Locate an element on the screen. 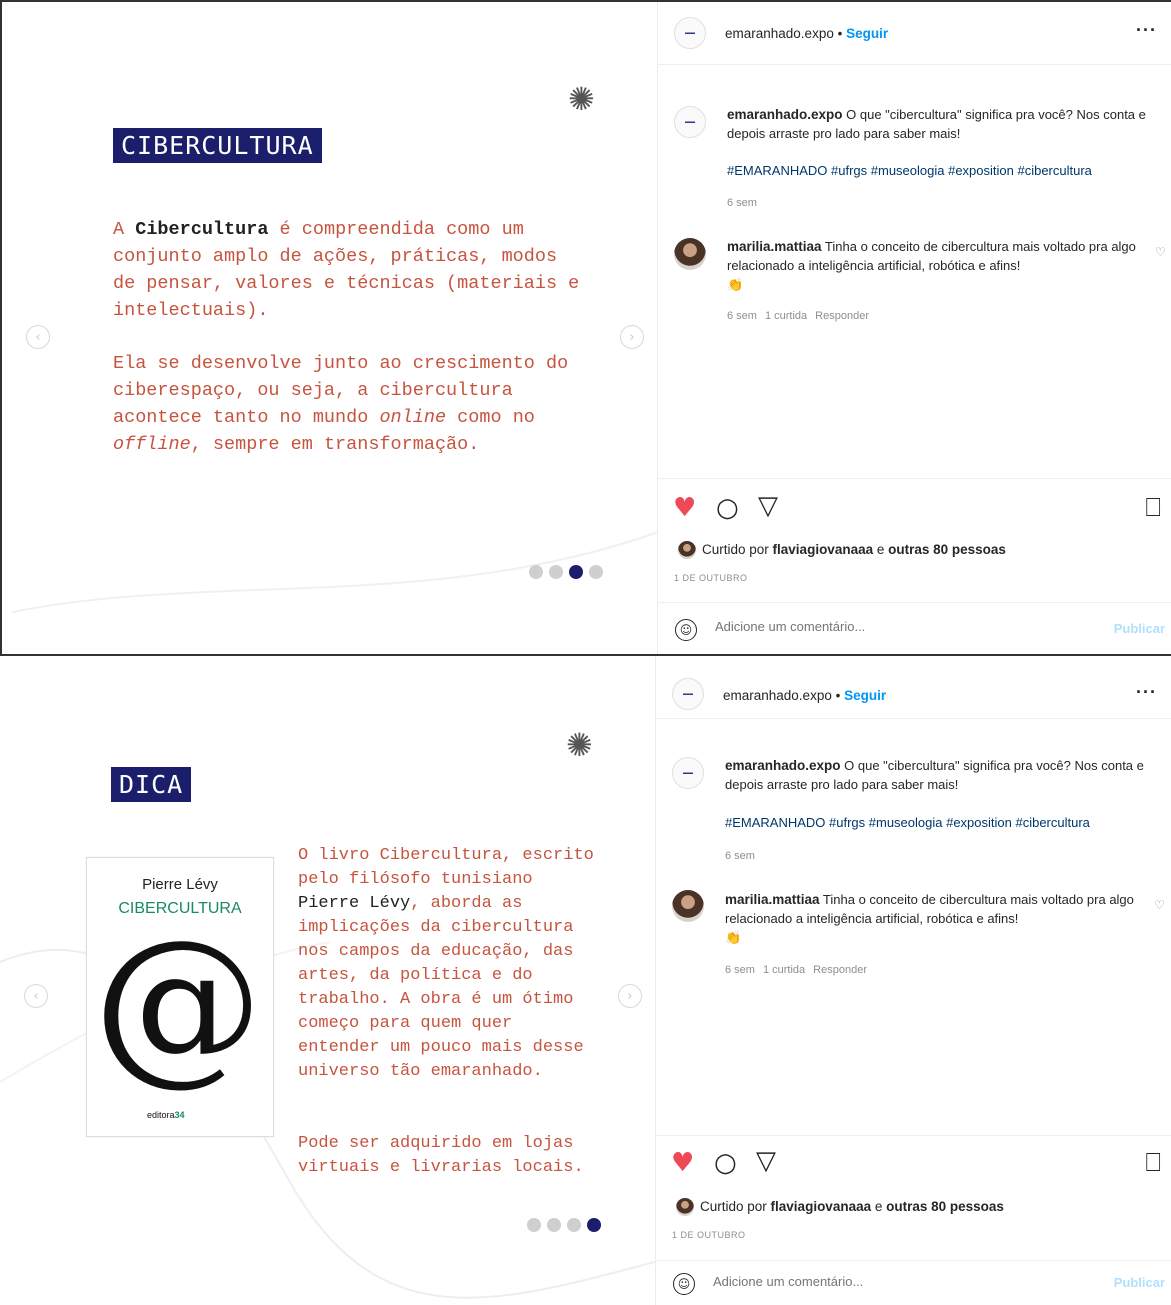 The image size is (1171, 1305). at-symbol: @ is located at coordinates (178, 1003).